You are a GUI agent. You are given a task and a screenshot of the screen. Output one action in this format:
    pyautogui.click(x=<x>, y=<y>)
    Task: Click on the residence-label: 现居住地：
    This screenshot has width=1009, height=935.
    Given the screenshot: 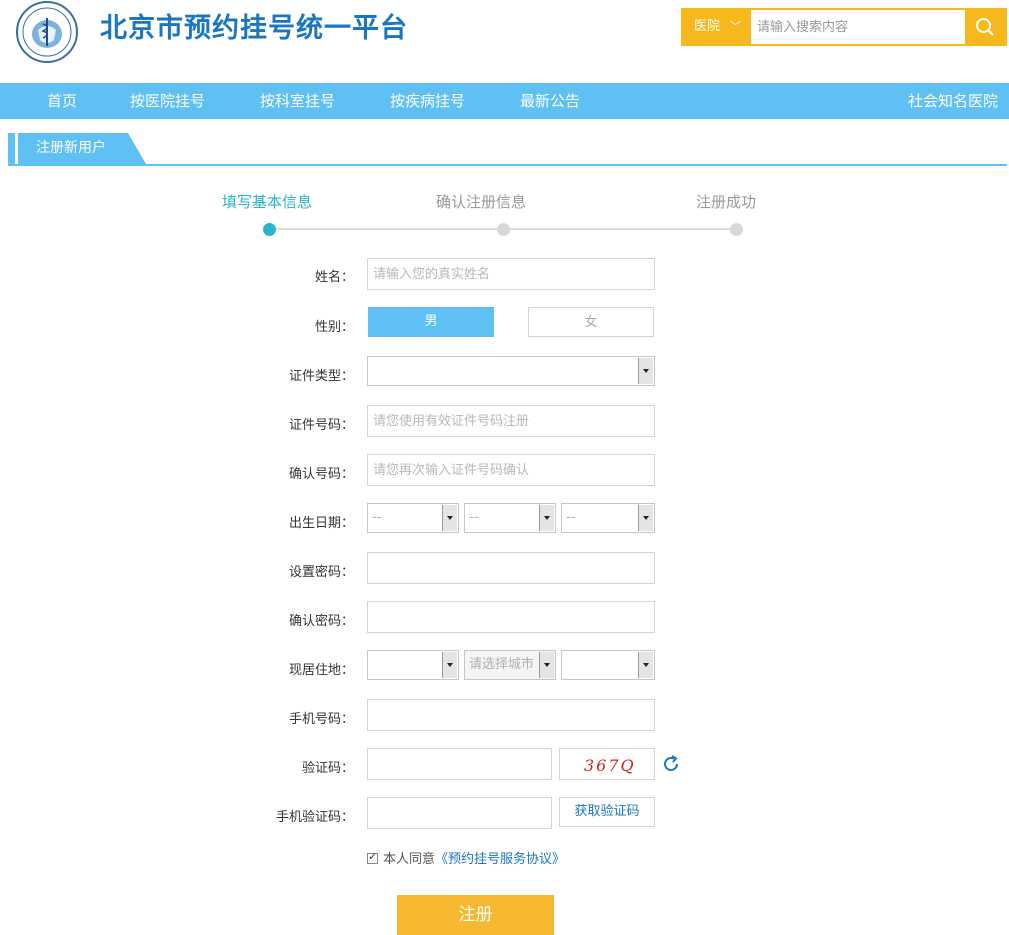 What is the action you would take?
    pyautogui.click(x=321, y=670)
    